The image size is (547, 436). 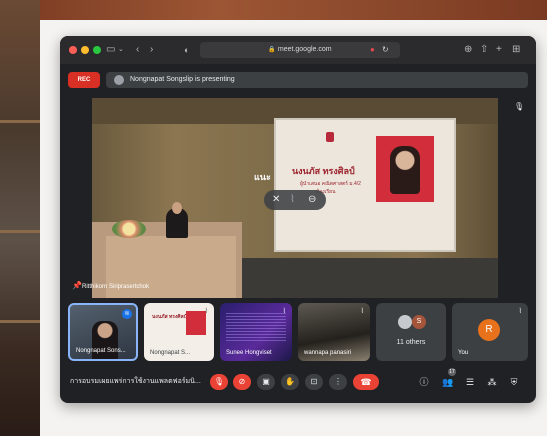 I want to click on slide-portrait-thumb, so click(x=196, y=323).